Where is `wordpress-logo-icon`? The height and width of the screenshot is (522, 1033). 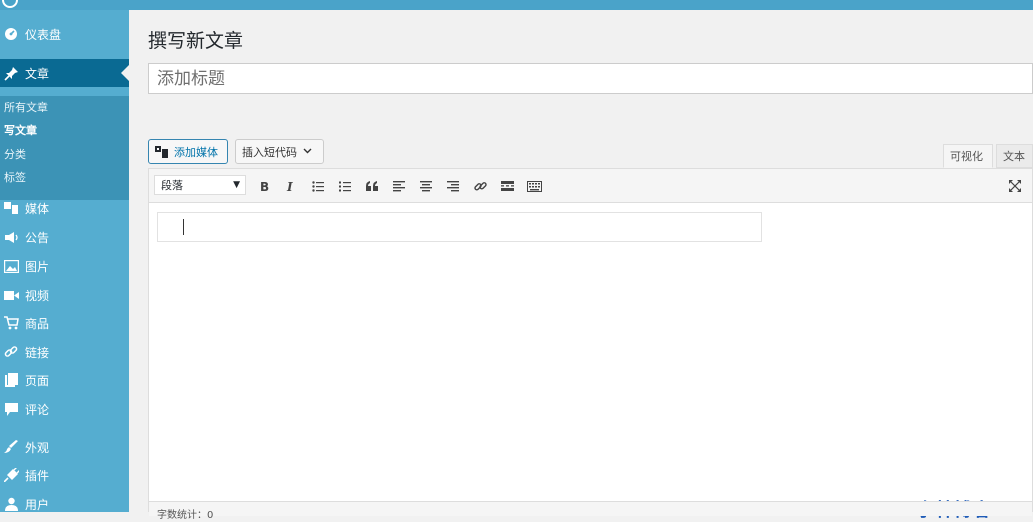
wordpress-logo-icon is located at coordinates (10, 4).